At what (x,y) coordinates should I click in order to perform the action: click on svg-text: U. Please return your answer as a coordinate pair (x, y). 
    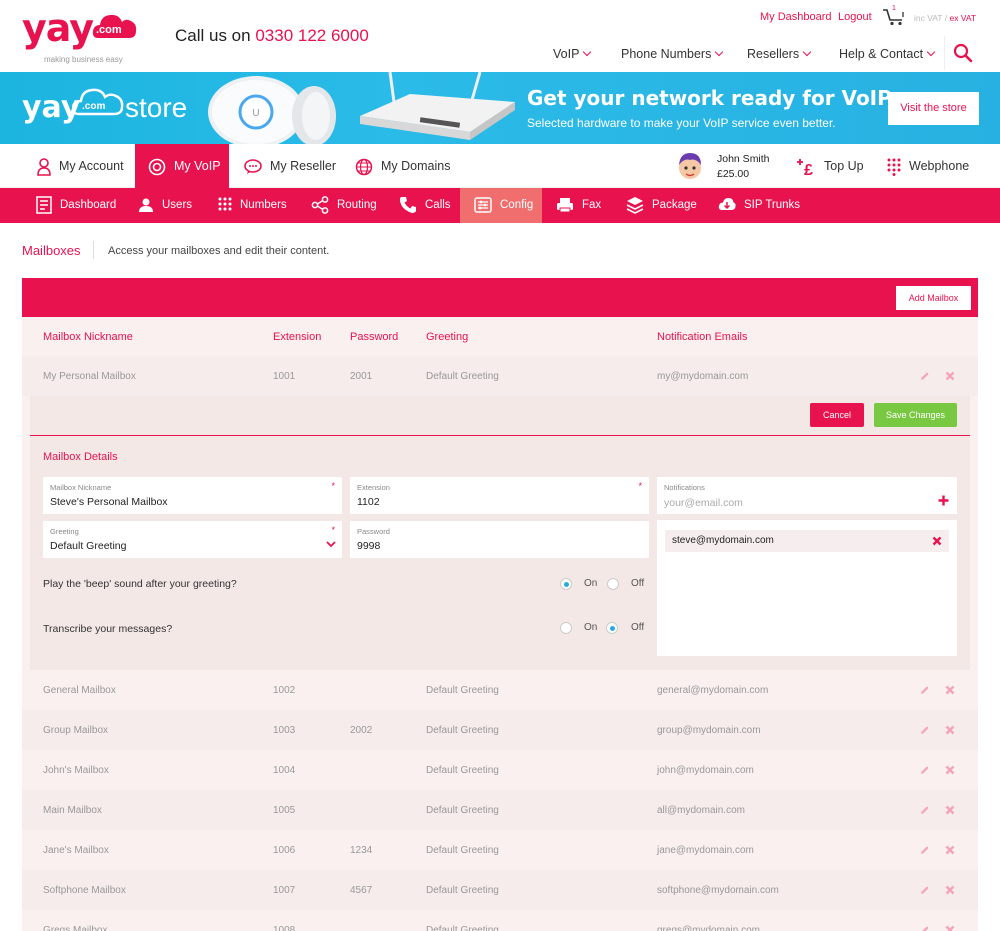
    Looking at the image, I should click on (255, 113).